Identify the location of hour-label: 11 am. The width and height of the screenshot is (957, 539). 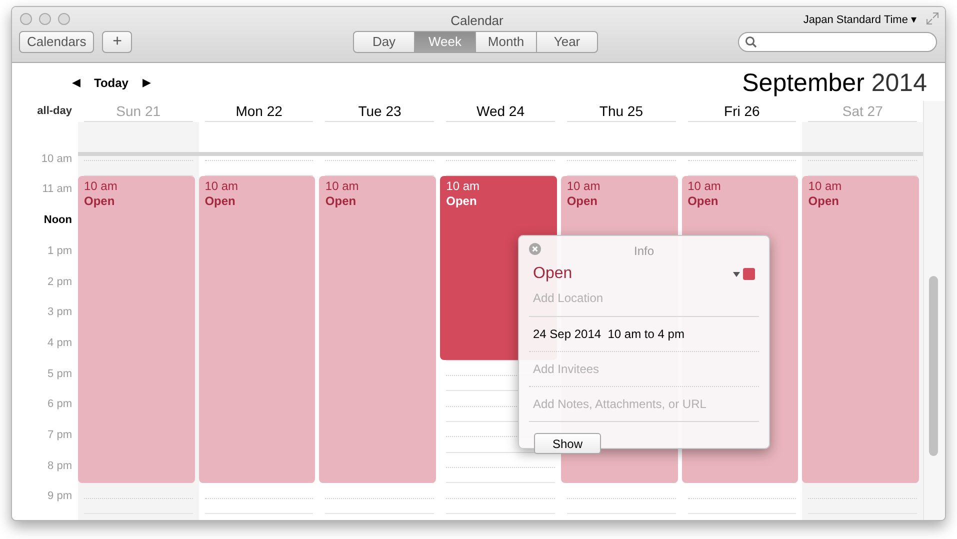
(57, 190).